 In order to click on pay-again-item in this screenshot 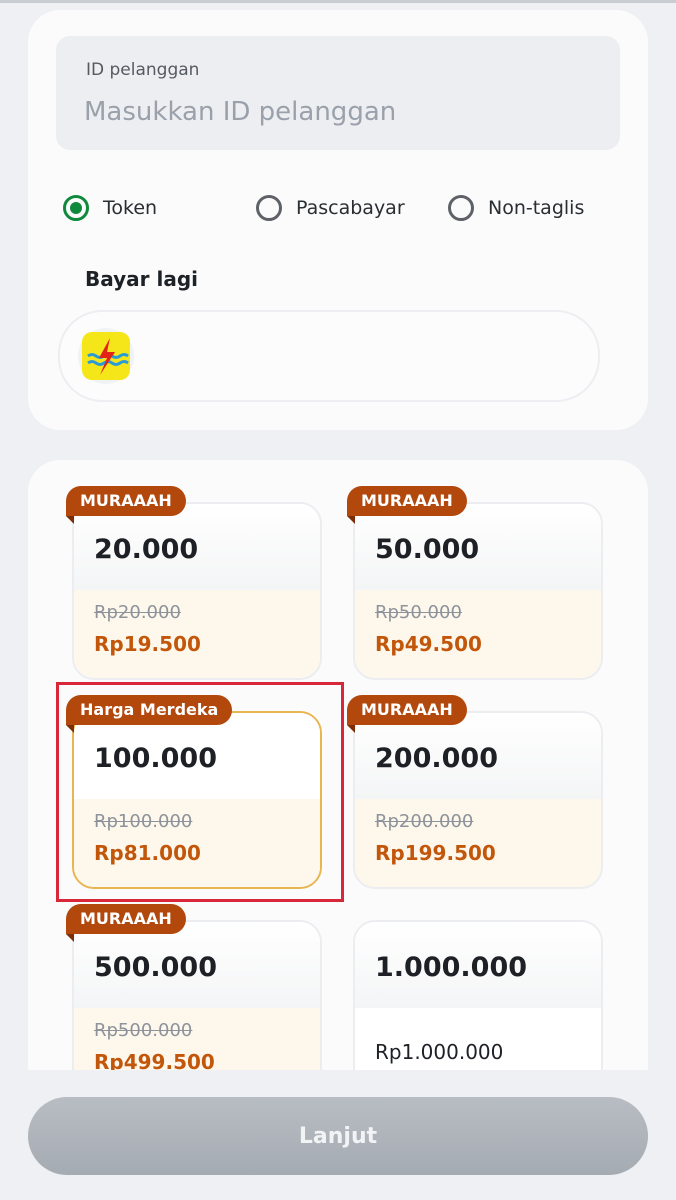, I will do `click(106, 356)`.